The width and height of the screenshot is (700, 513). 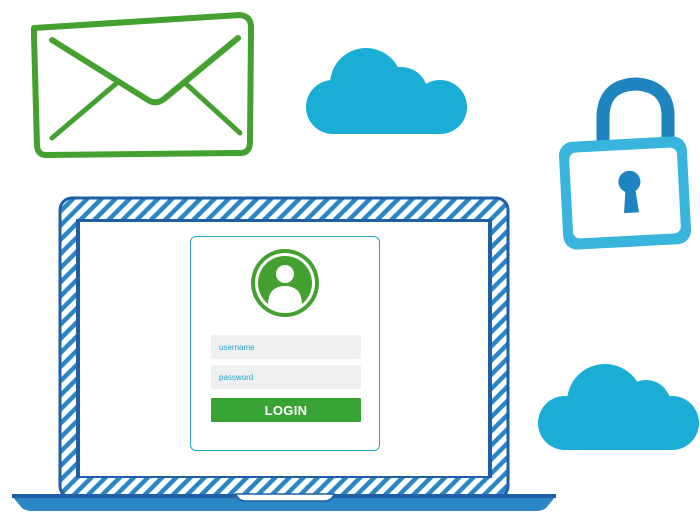 I want to click on login-button: LOGIN, so click(x=286, y=410).